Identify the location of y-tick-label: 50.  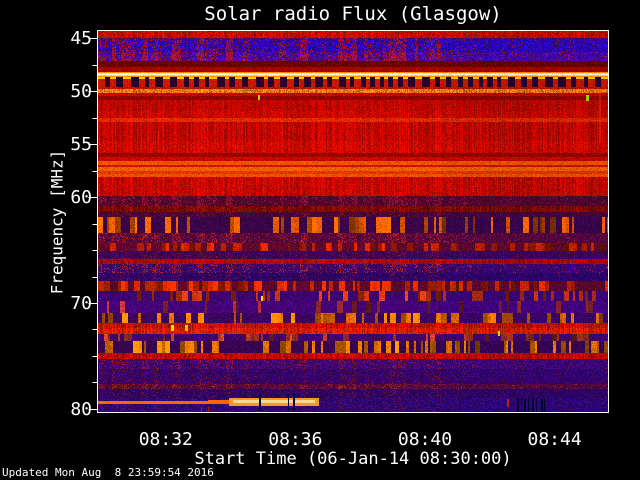
(81, 92).